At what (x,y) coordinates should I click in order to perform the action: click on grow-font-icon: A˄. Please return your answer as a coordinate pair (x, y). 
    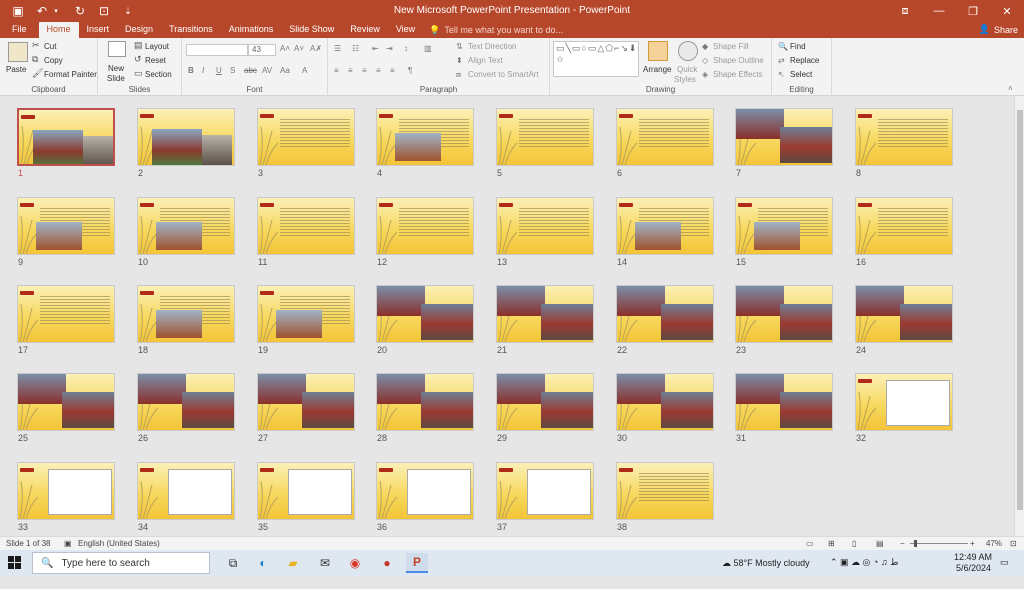
    Looking at the image, I should click on (285, 48).